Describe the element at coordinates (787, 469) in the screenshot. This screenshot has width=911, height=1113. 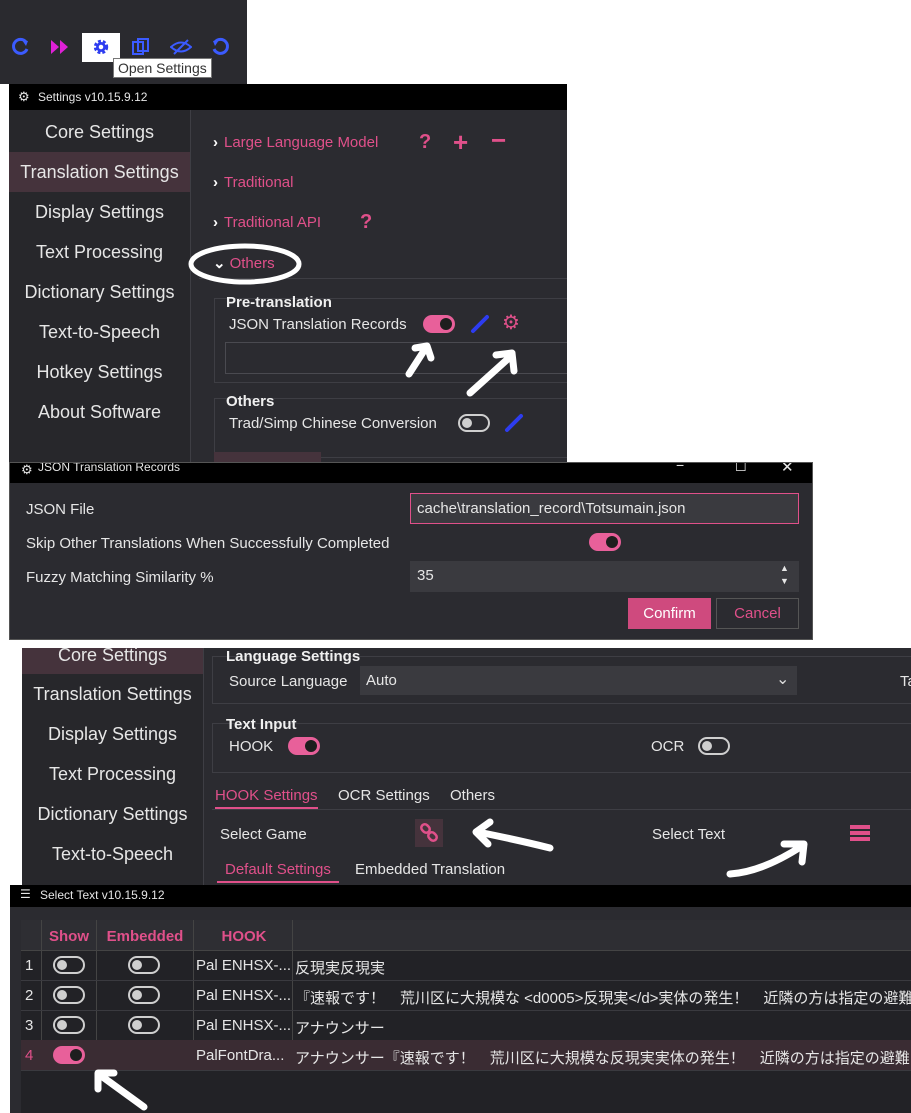
I see `close-icon: ✕` at that location.